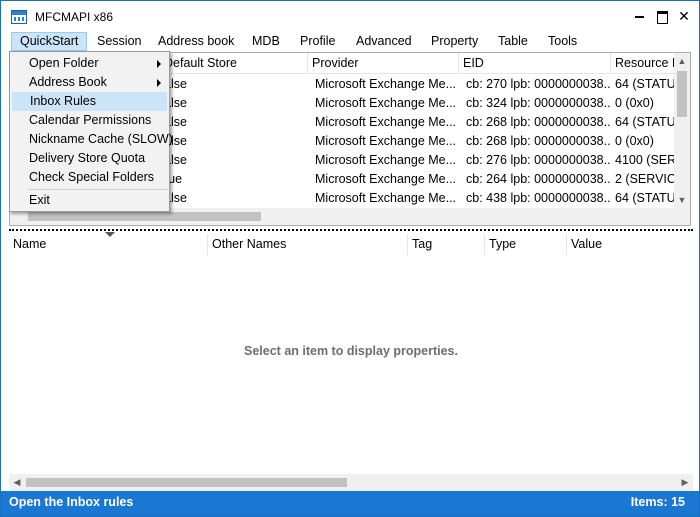 The image size is (700, 517). What do you see at coordinates (234, 63) in the screenshot?
I see `column-default-store: Default Store` at bounding box center [234, 63].